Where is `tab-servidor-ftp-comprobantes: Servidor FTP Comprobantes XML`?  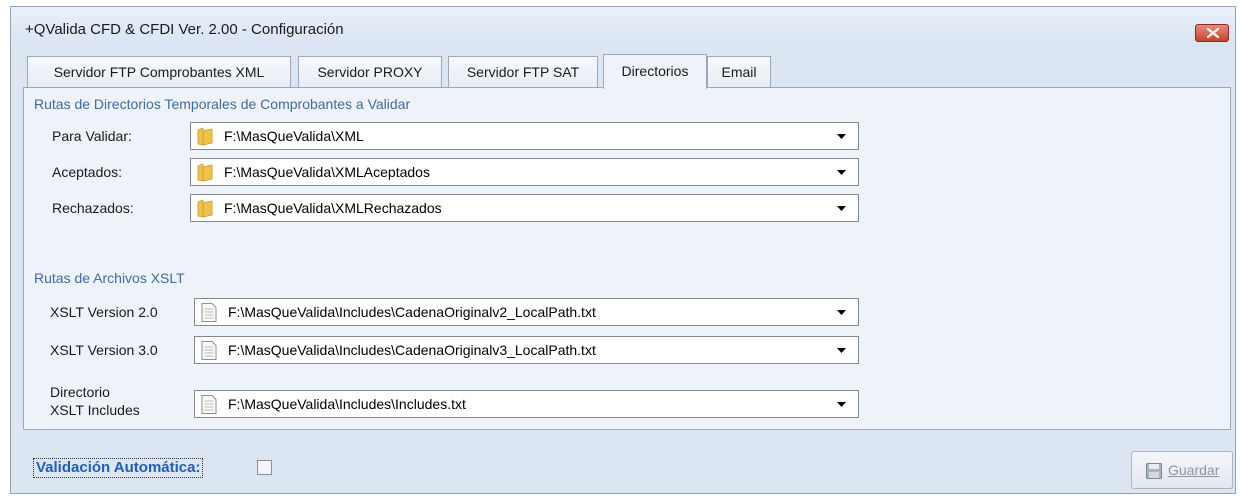 tab-servidor-ftp-comprobantes: Servidor FTP Comprobantes XML is located at coordinates (159, 71).